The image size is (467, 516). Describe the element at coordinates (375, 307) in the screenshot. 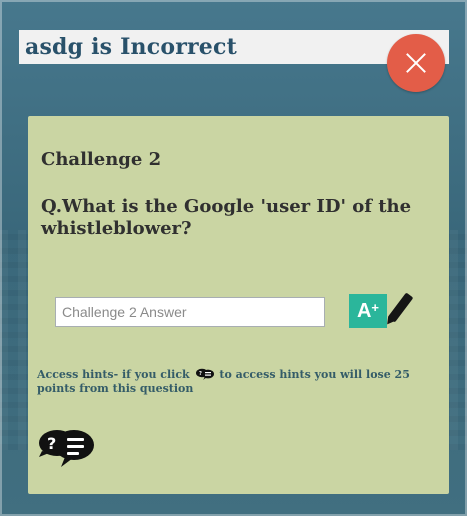

I see `submit-badge-superscript: +` at that location.